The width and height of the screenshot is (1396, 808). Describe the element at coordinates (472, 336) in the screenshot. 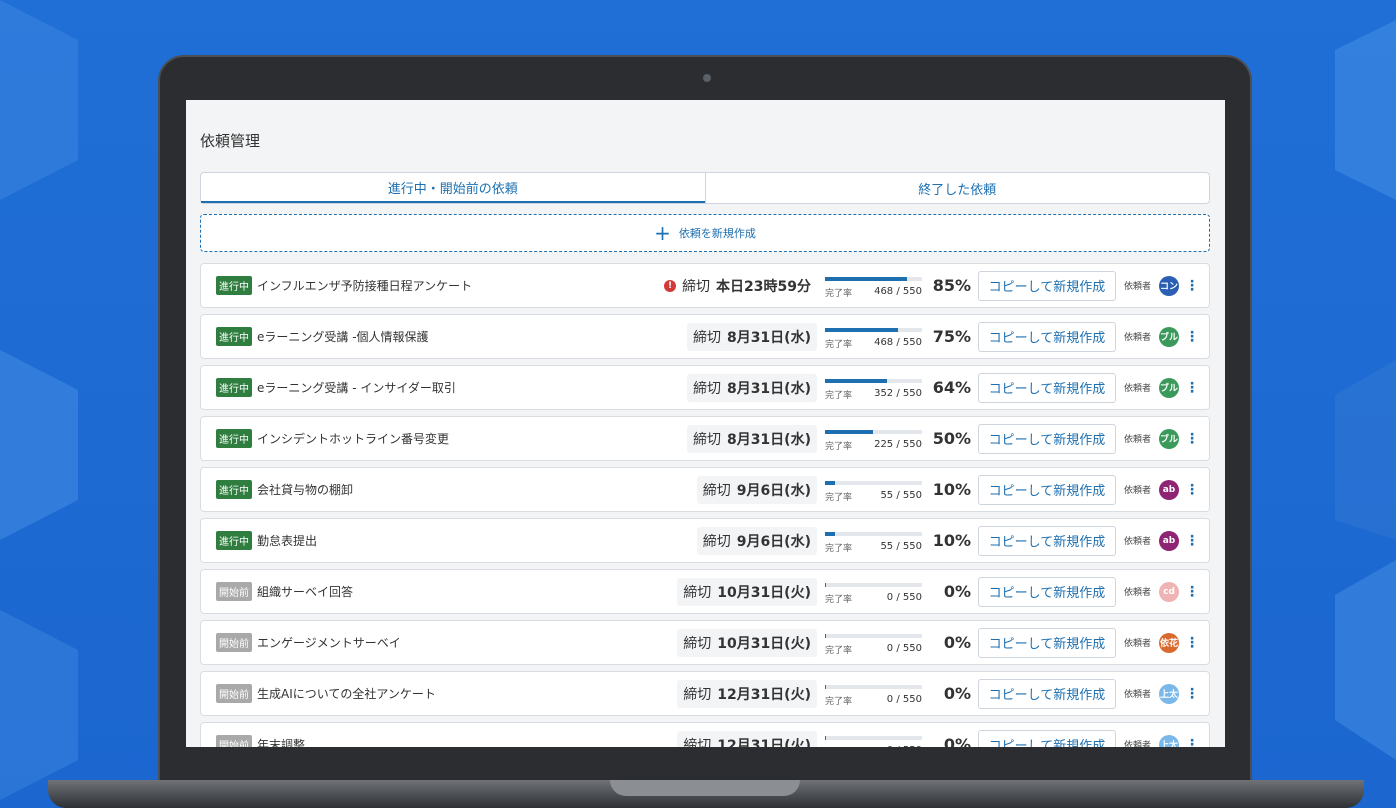

I see `request-name: eラーニング受講 -個人情報保護` at that location.